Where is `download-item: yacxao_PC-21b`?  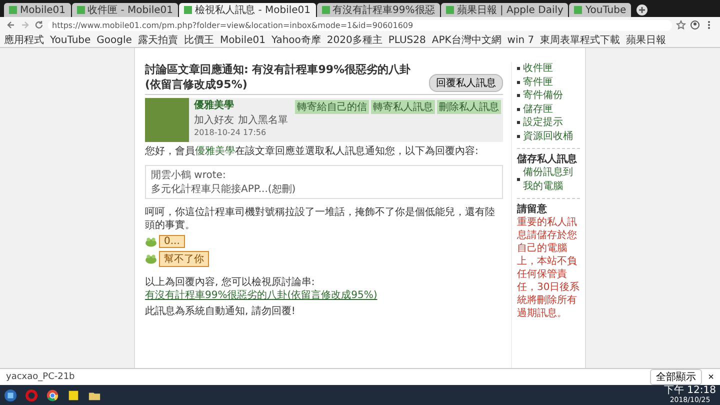 download-item: yacxao_PC-21b is located at coordinates (40, 377).